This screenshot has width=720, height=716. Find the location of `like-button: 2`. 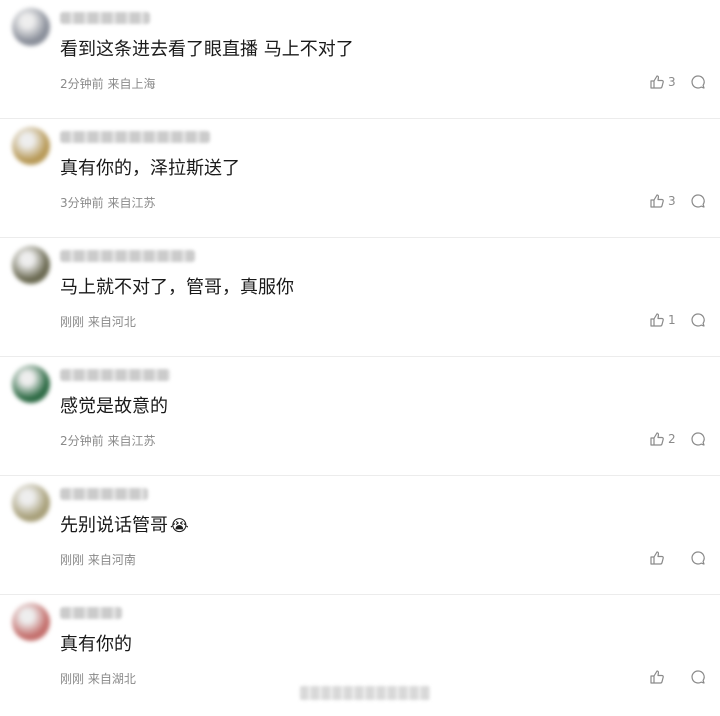

like-button: 2 is located at coordinates (662, 439).